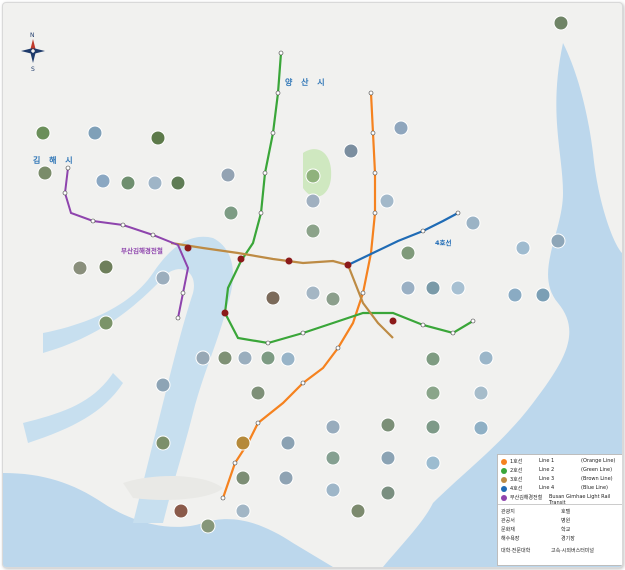  Describe the element at coordinates (508, 512) in the screenshot. I see `legend-poi-ko: 관광지` at that location.